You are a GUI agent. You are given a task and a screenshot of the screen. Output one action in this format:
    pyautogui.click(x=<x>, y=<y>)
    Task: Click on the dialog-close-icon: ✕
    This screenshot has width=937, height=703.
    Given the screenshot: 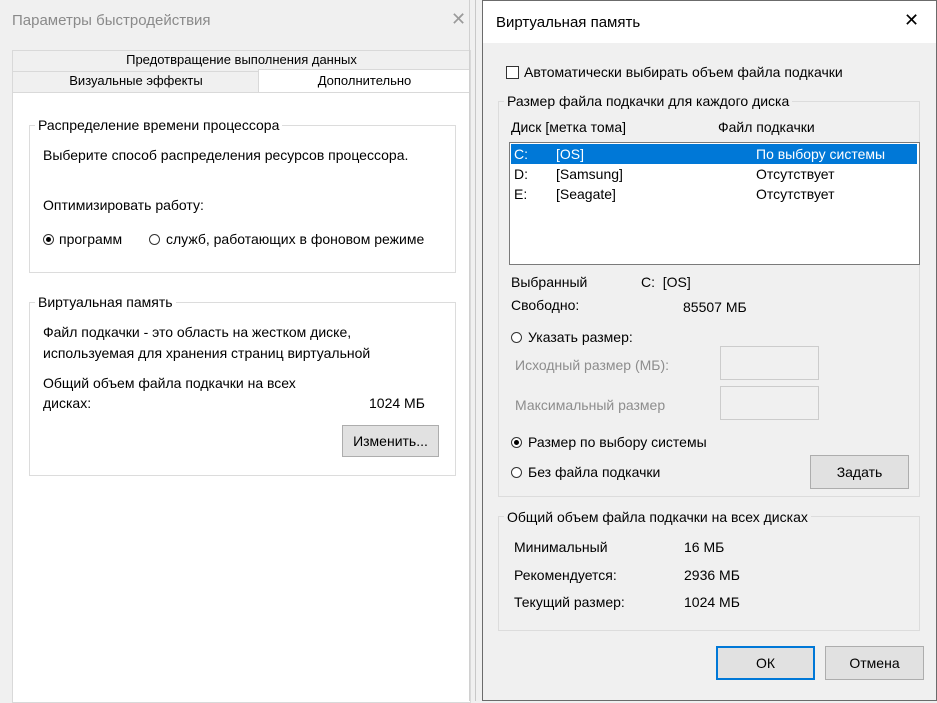 What is the action you would take?
    pyautogui.click(x=911, y=20)
    